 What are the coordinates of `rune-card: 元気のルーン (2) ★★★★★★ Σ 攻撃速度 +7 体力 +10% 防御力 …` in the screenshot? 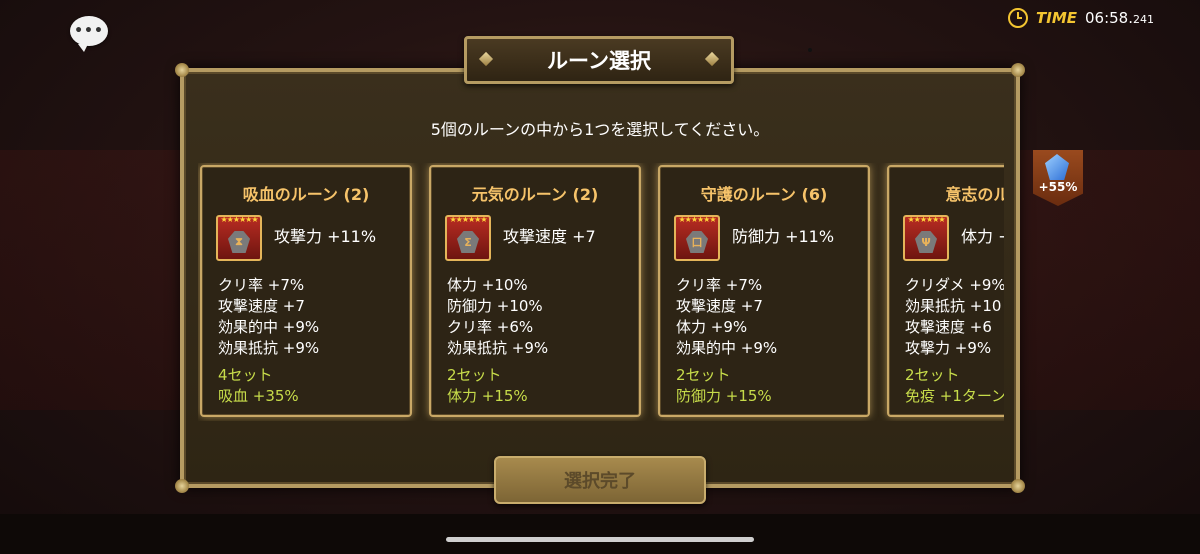 It's located at (535, 291).